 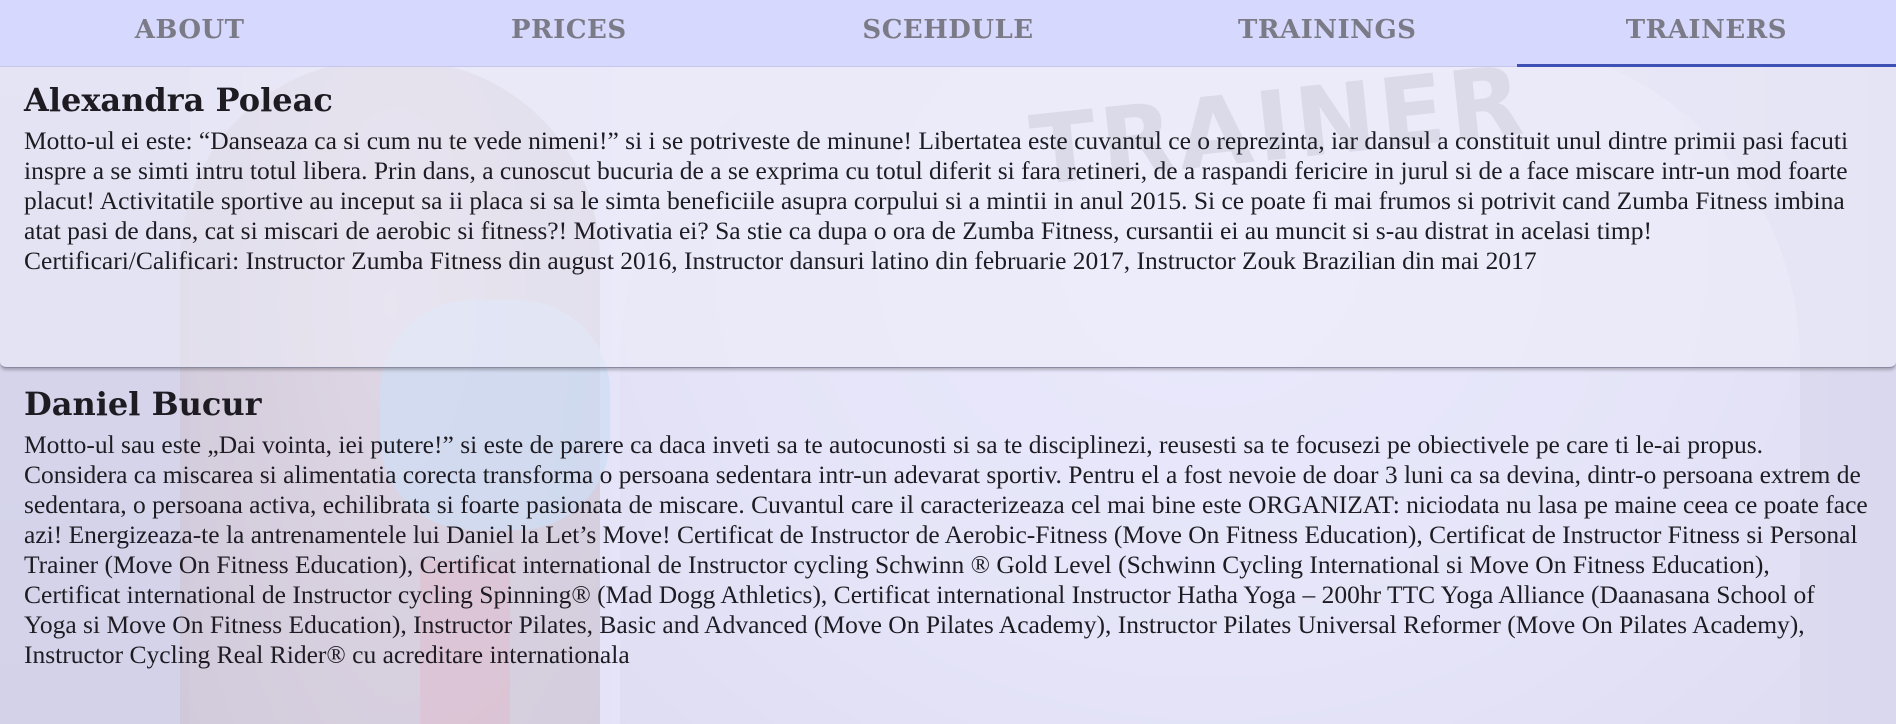 I want to click on tab-trainers-label: TRAINERS, so click(x=1706, y=30).